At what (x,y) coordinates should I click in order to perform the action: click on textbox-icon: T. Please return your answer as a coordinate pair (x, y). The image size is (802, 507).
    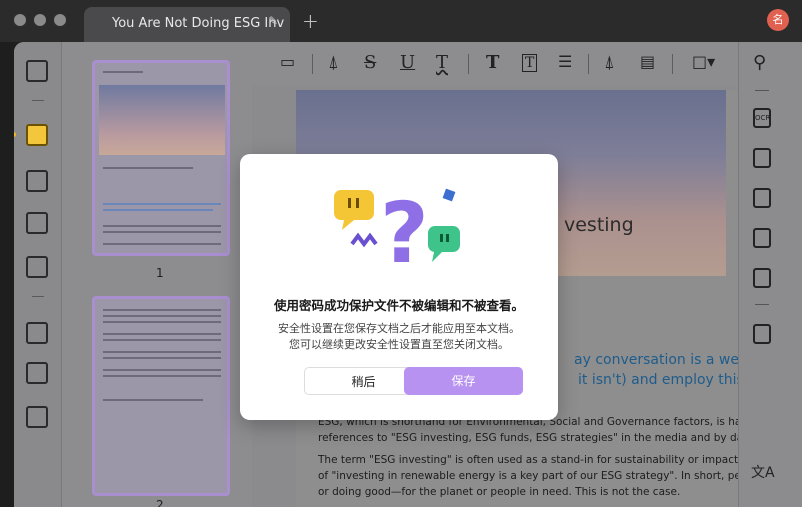
    Looking at the image, I should click on (530, 63).